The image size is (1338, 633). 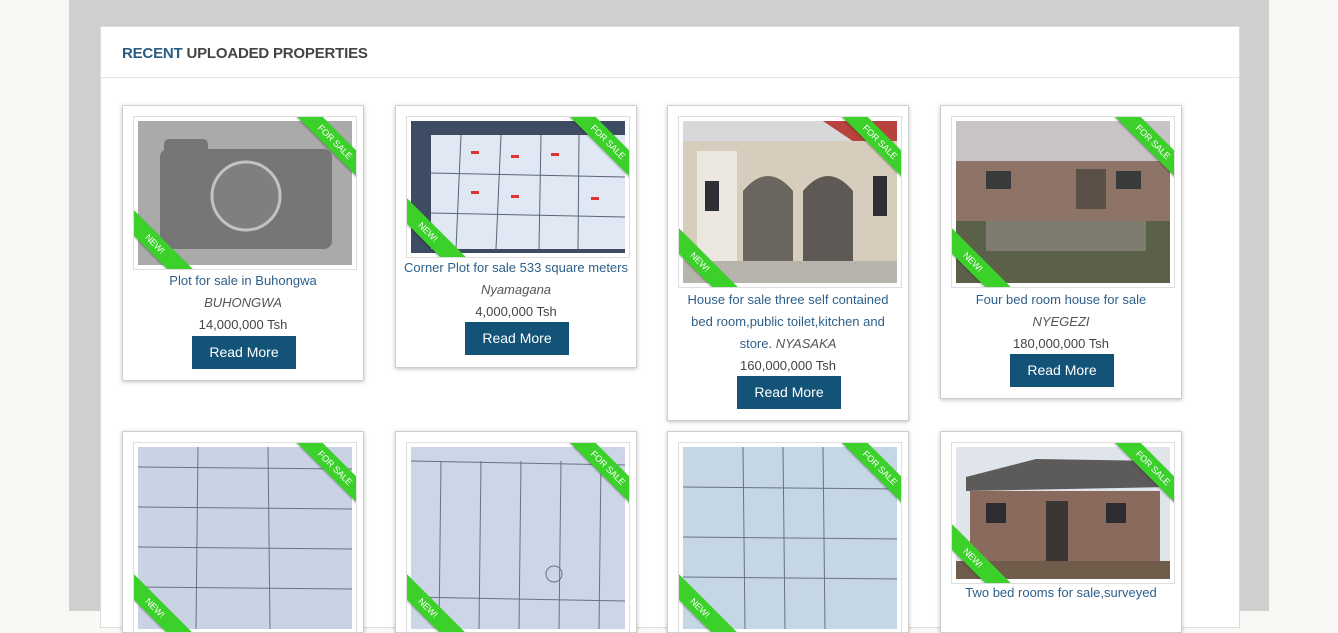 What do you see at coordinates (516, 311) in the screenshot?
I see `property-price: 4,000,000 Tsh` at bounding box center [516, 311].